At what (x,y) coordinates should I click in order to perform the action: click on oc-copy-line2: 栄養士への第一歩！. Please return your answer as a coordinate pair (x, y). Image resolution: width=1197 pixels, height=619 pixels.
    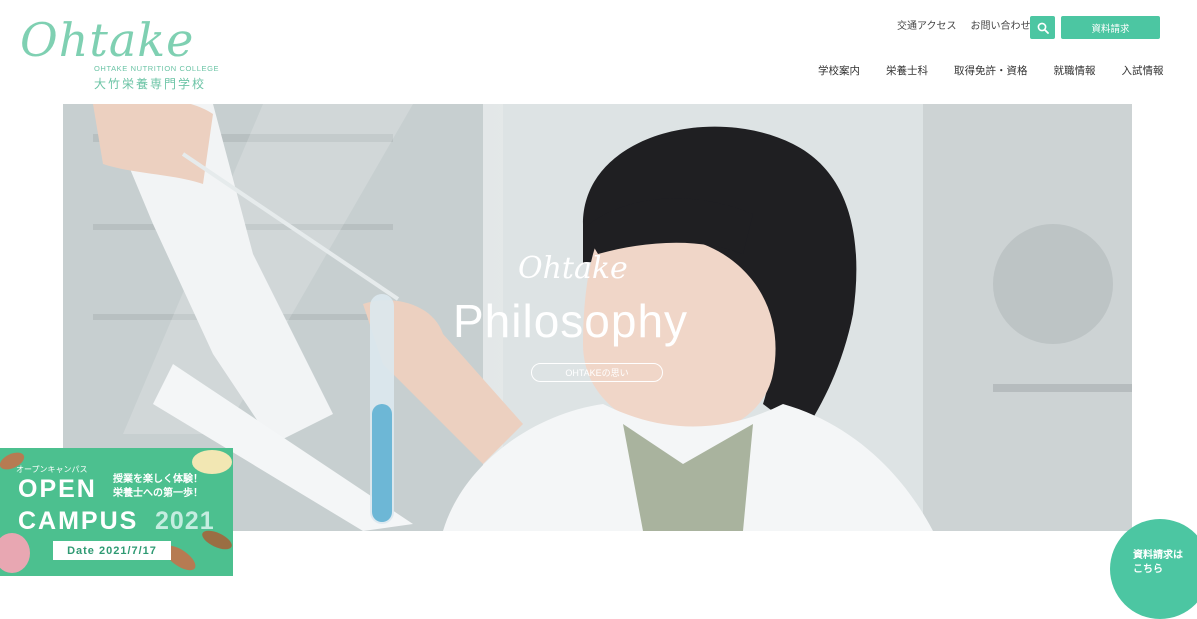
    Looking at the image, I should click on (158, 493).